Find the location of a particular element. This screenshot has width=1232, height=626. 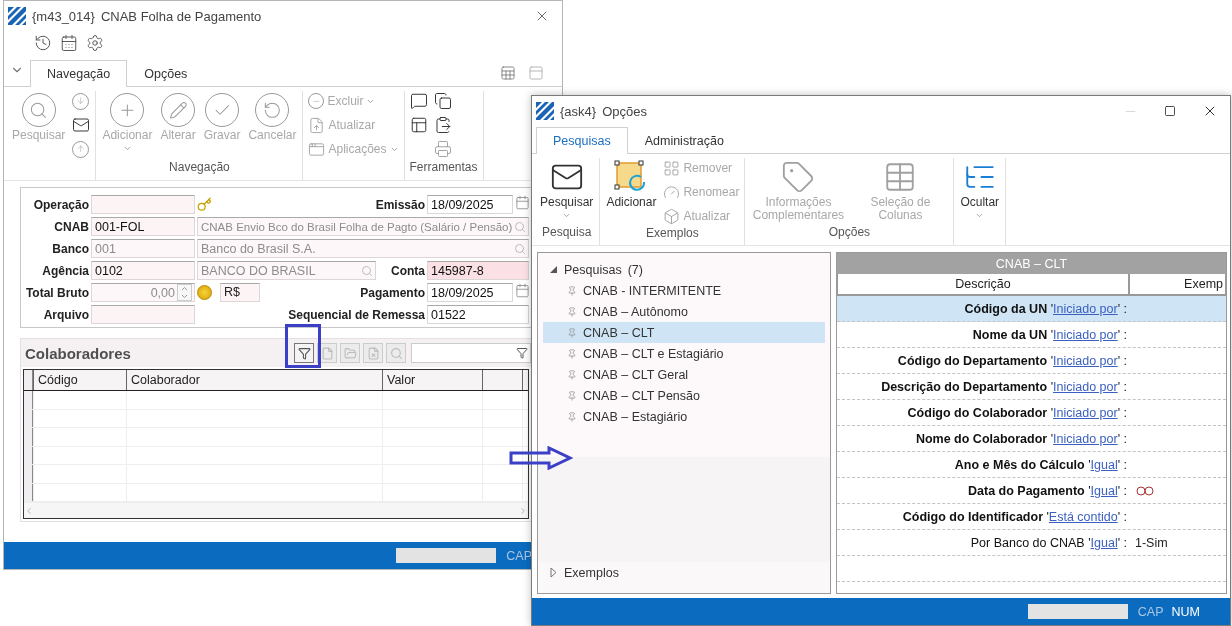

app-logo-icon is located at coordinates (545, 111).